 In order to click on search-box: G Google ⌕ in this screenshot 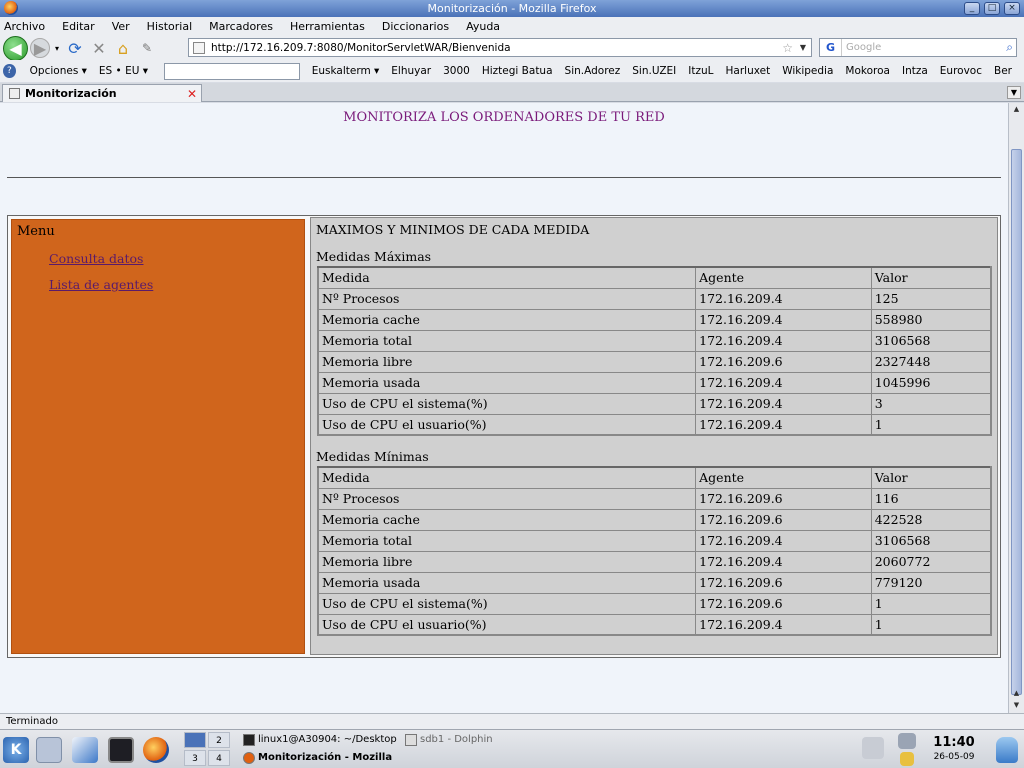, I will do `click(918, 47)`.